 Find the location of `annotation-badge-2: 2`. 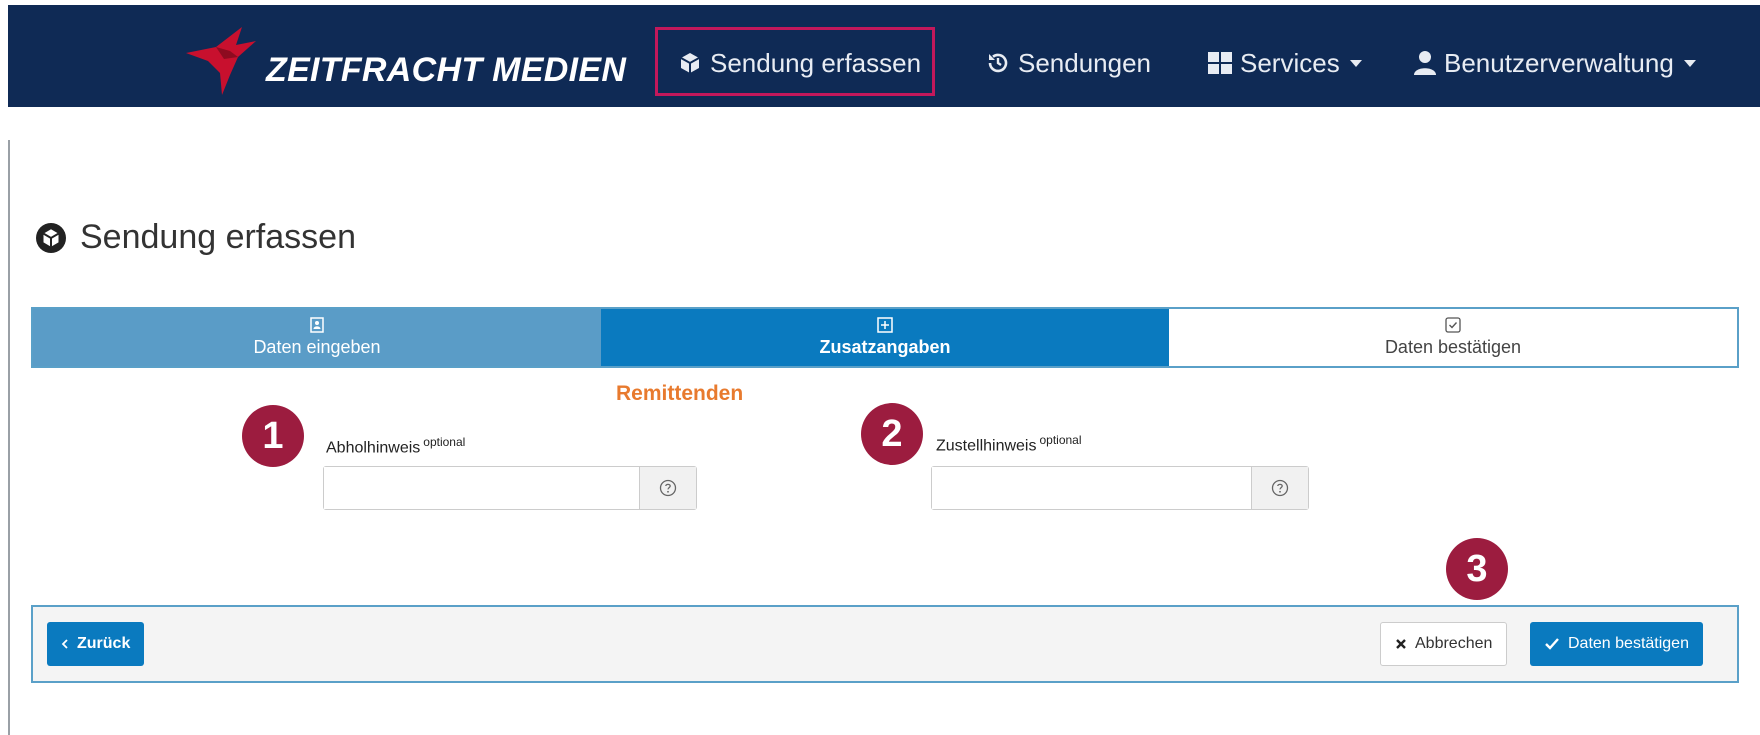

annotation-badge-2: 2 is located at coordinates (892, 434).